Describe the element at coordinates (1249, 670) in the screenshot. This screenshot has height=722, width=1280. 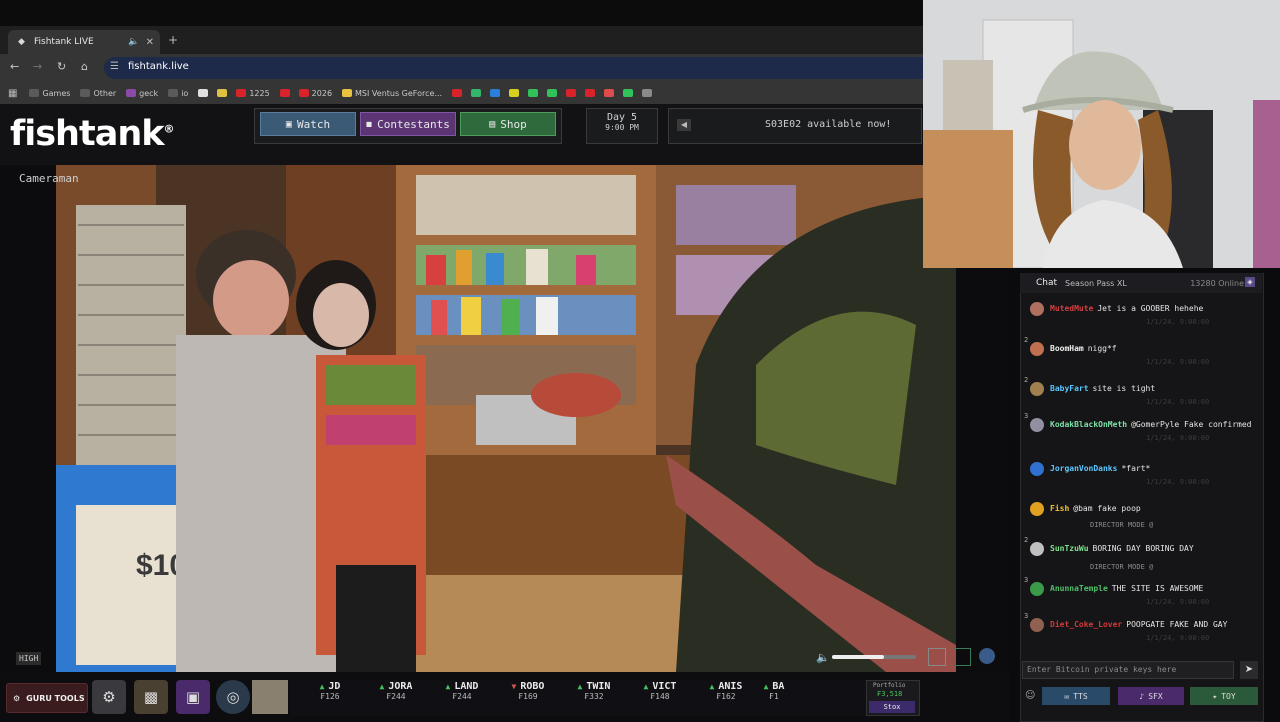
I see `send-button: ➤` at that location.